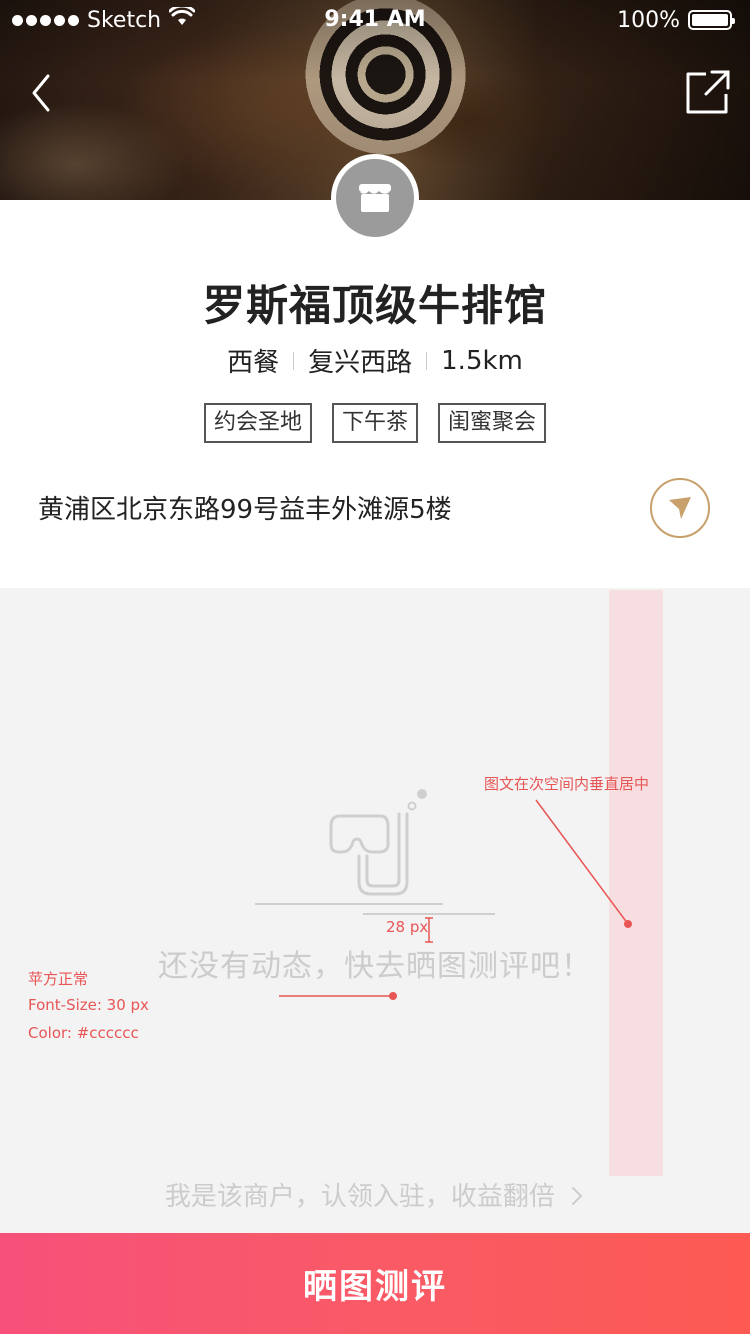 The image size is (750, 1334). I want to click on post-review-button: 晒图测评, so click(375, 1283).